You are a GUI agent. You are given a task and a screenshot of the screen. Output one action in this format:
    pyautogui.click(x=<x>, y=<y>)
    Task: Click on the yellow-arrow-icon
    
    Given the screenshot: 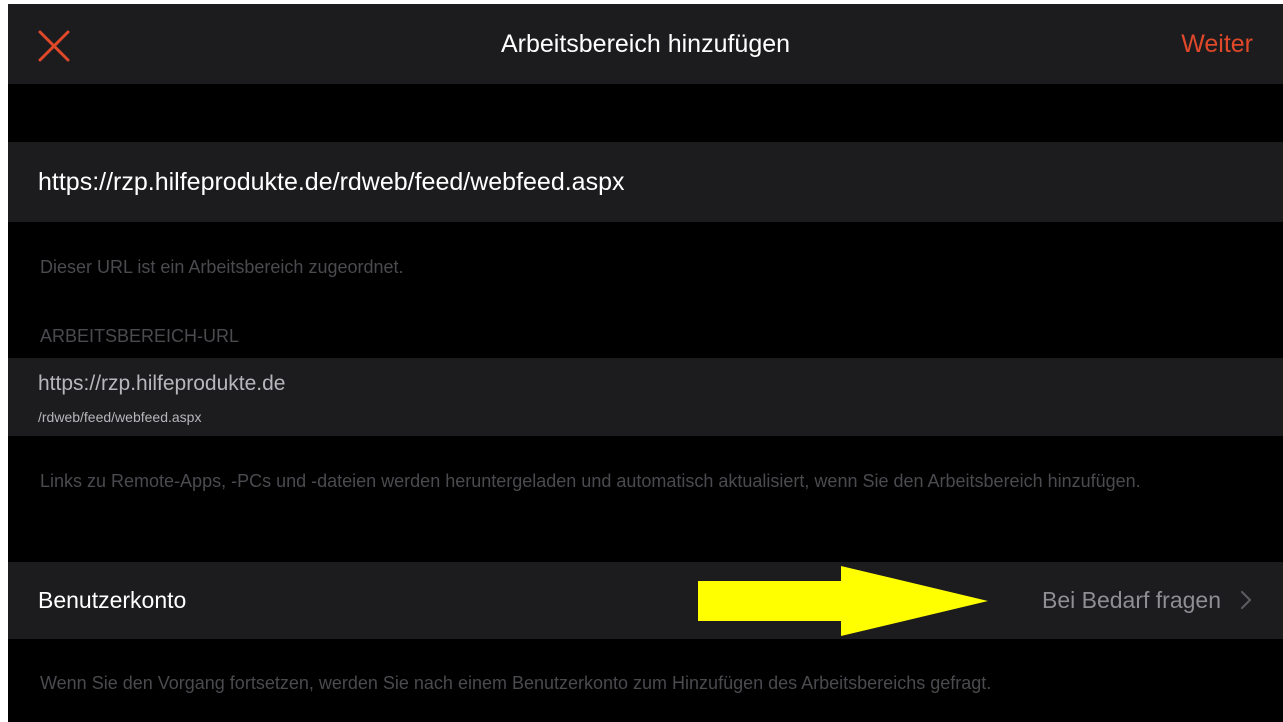 What is the action you would take?
    pyautogui.click(x=843, y=601)
    